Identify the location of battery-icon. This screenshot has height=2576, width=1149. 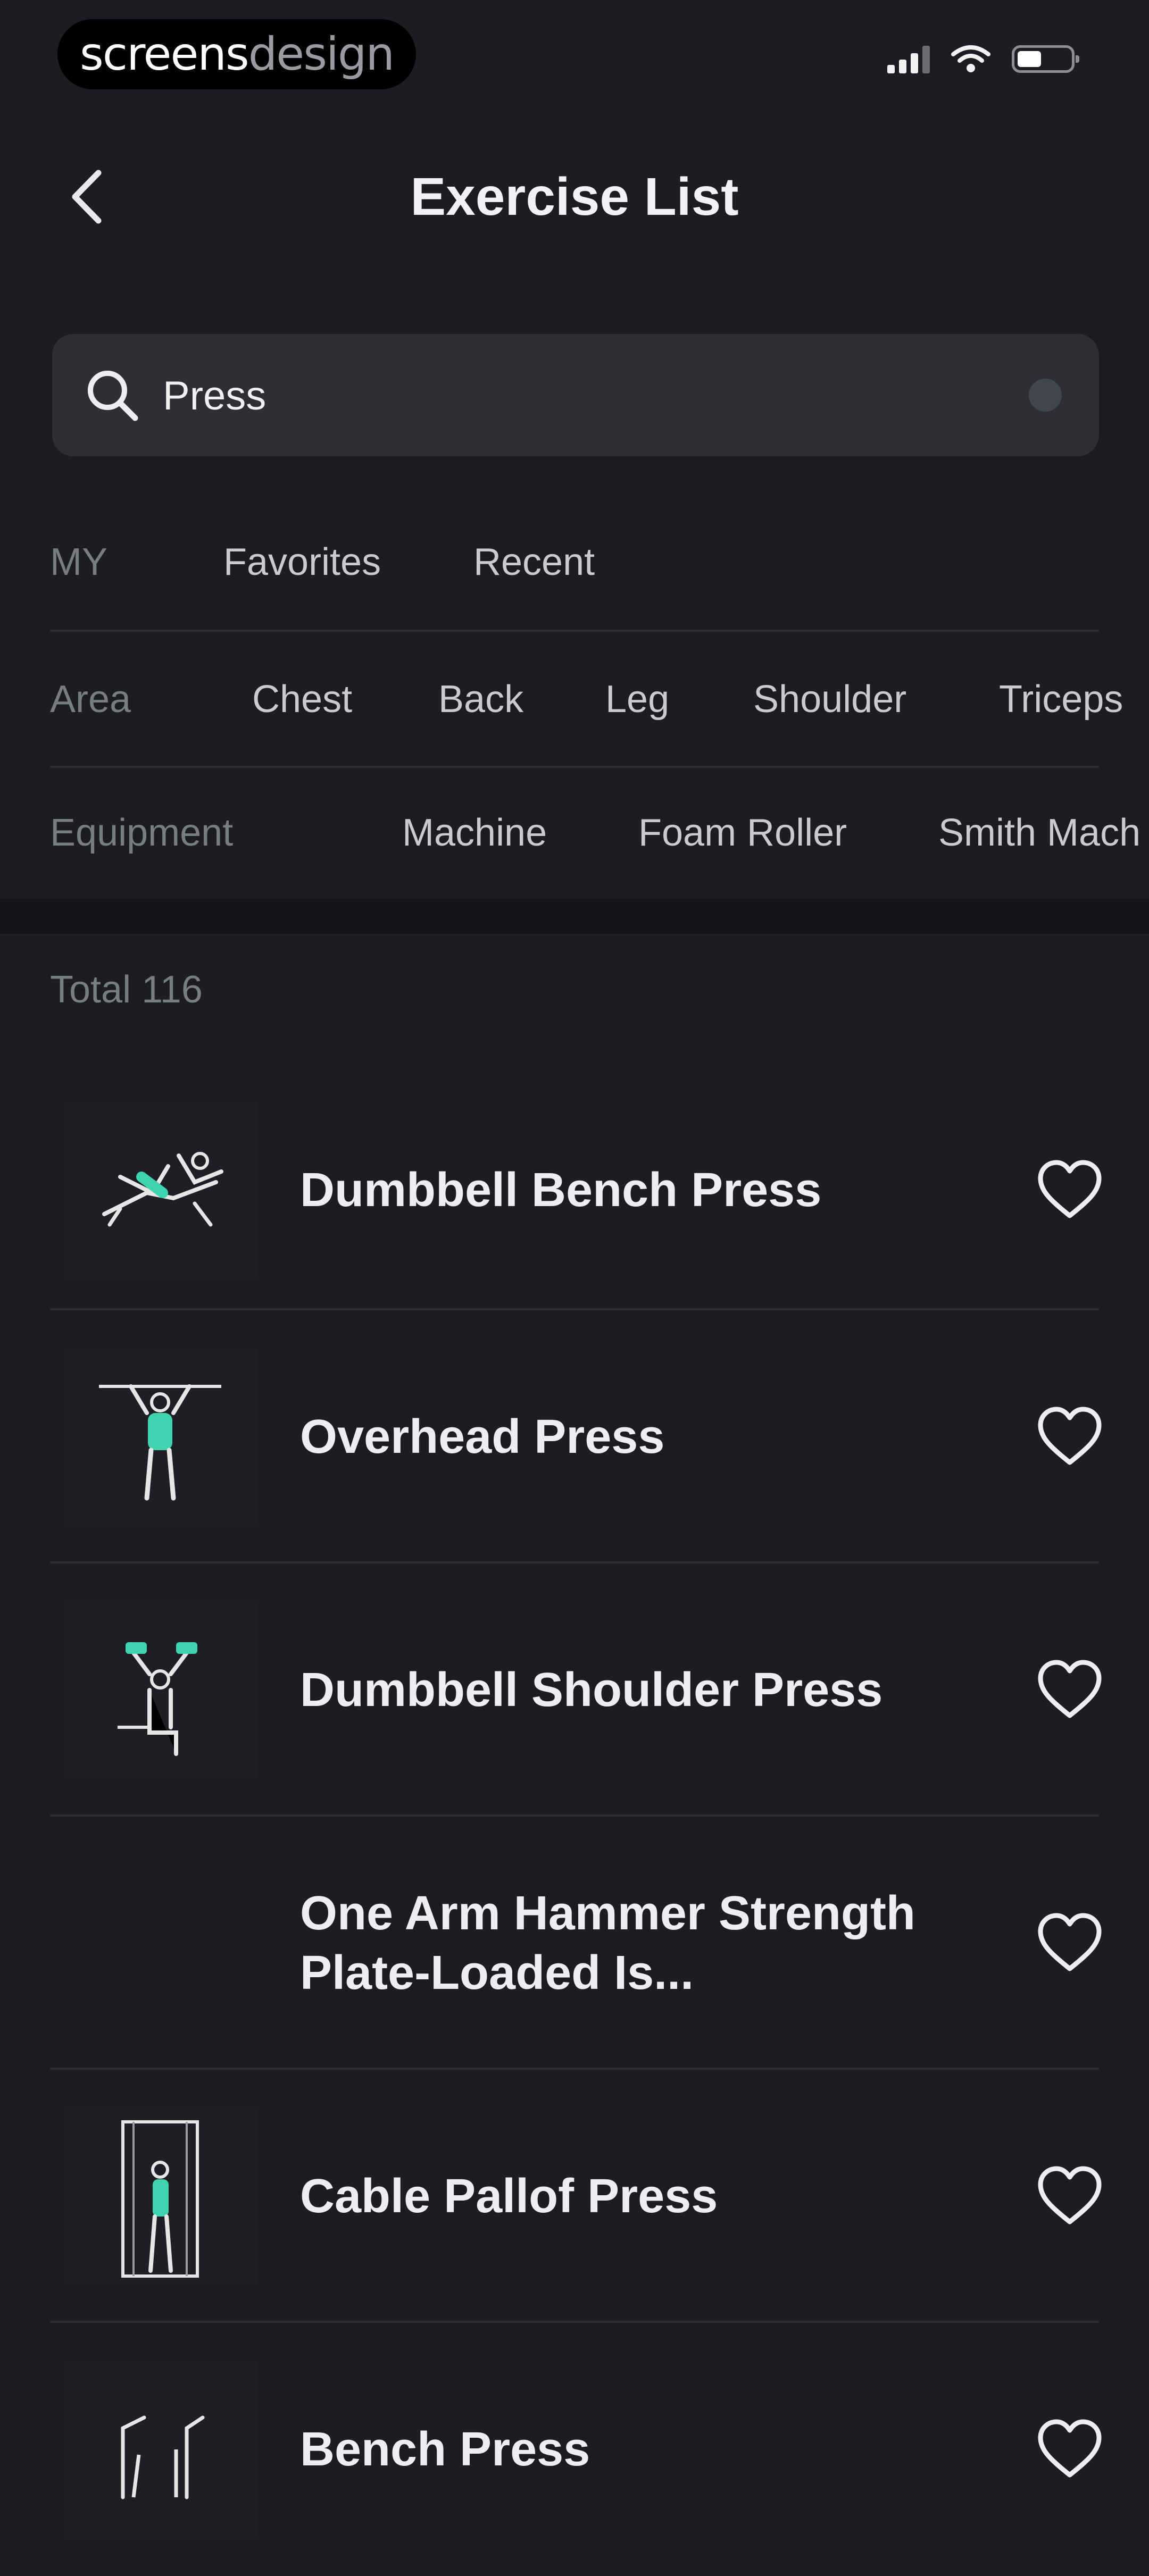
(1045, 59).